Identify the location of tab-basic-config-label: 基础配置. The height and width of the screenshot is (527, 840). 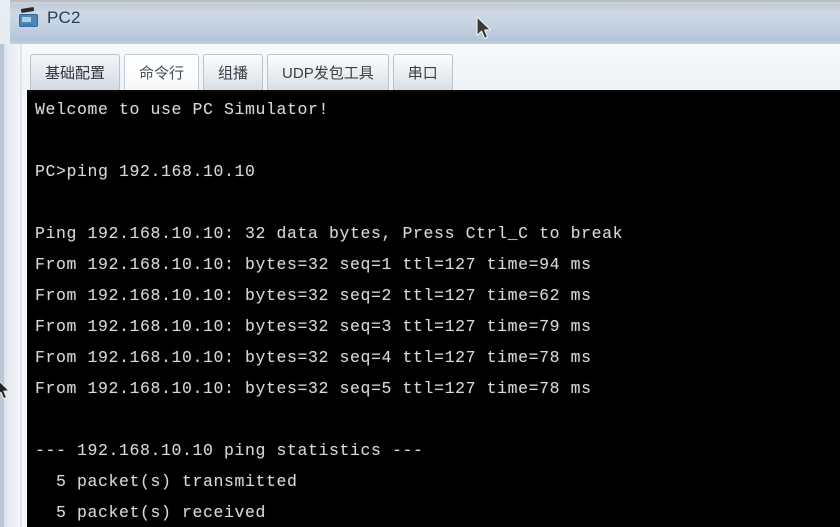
(75, 73).